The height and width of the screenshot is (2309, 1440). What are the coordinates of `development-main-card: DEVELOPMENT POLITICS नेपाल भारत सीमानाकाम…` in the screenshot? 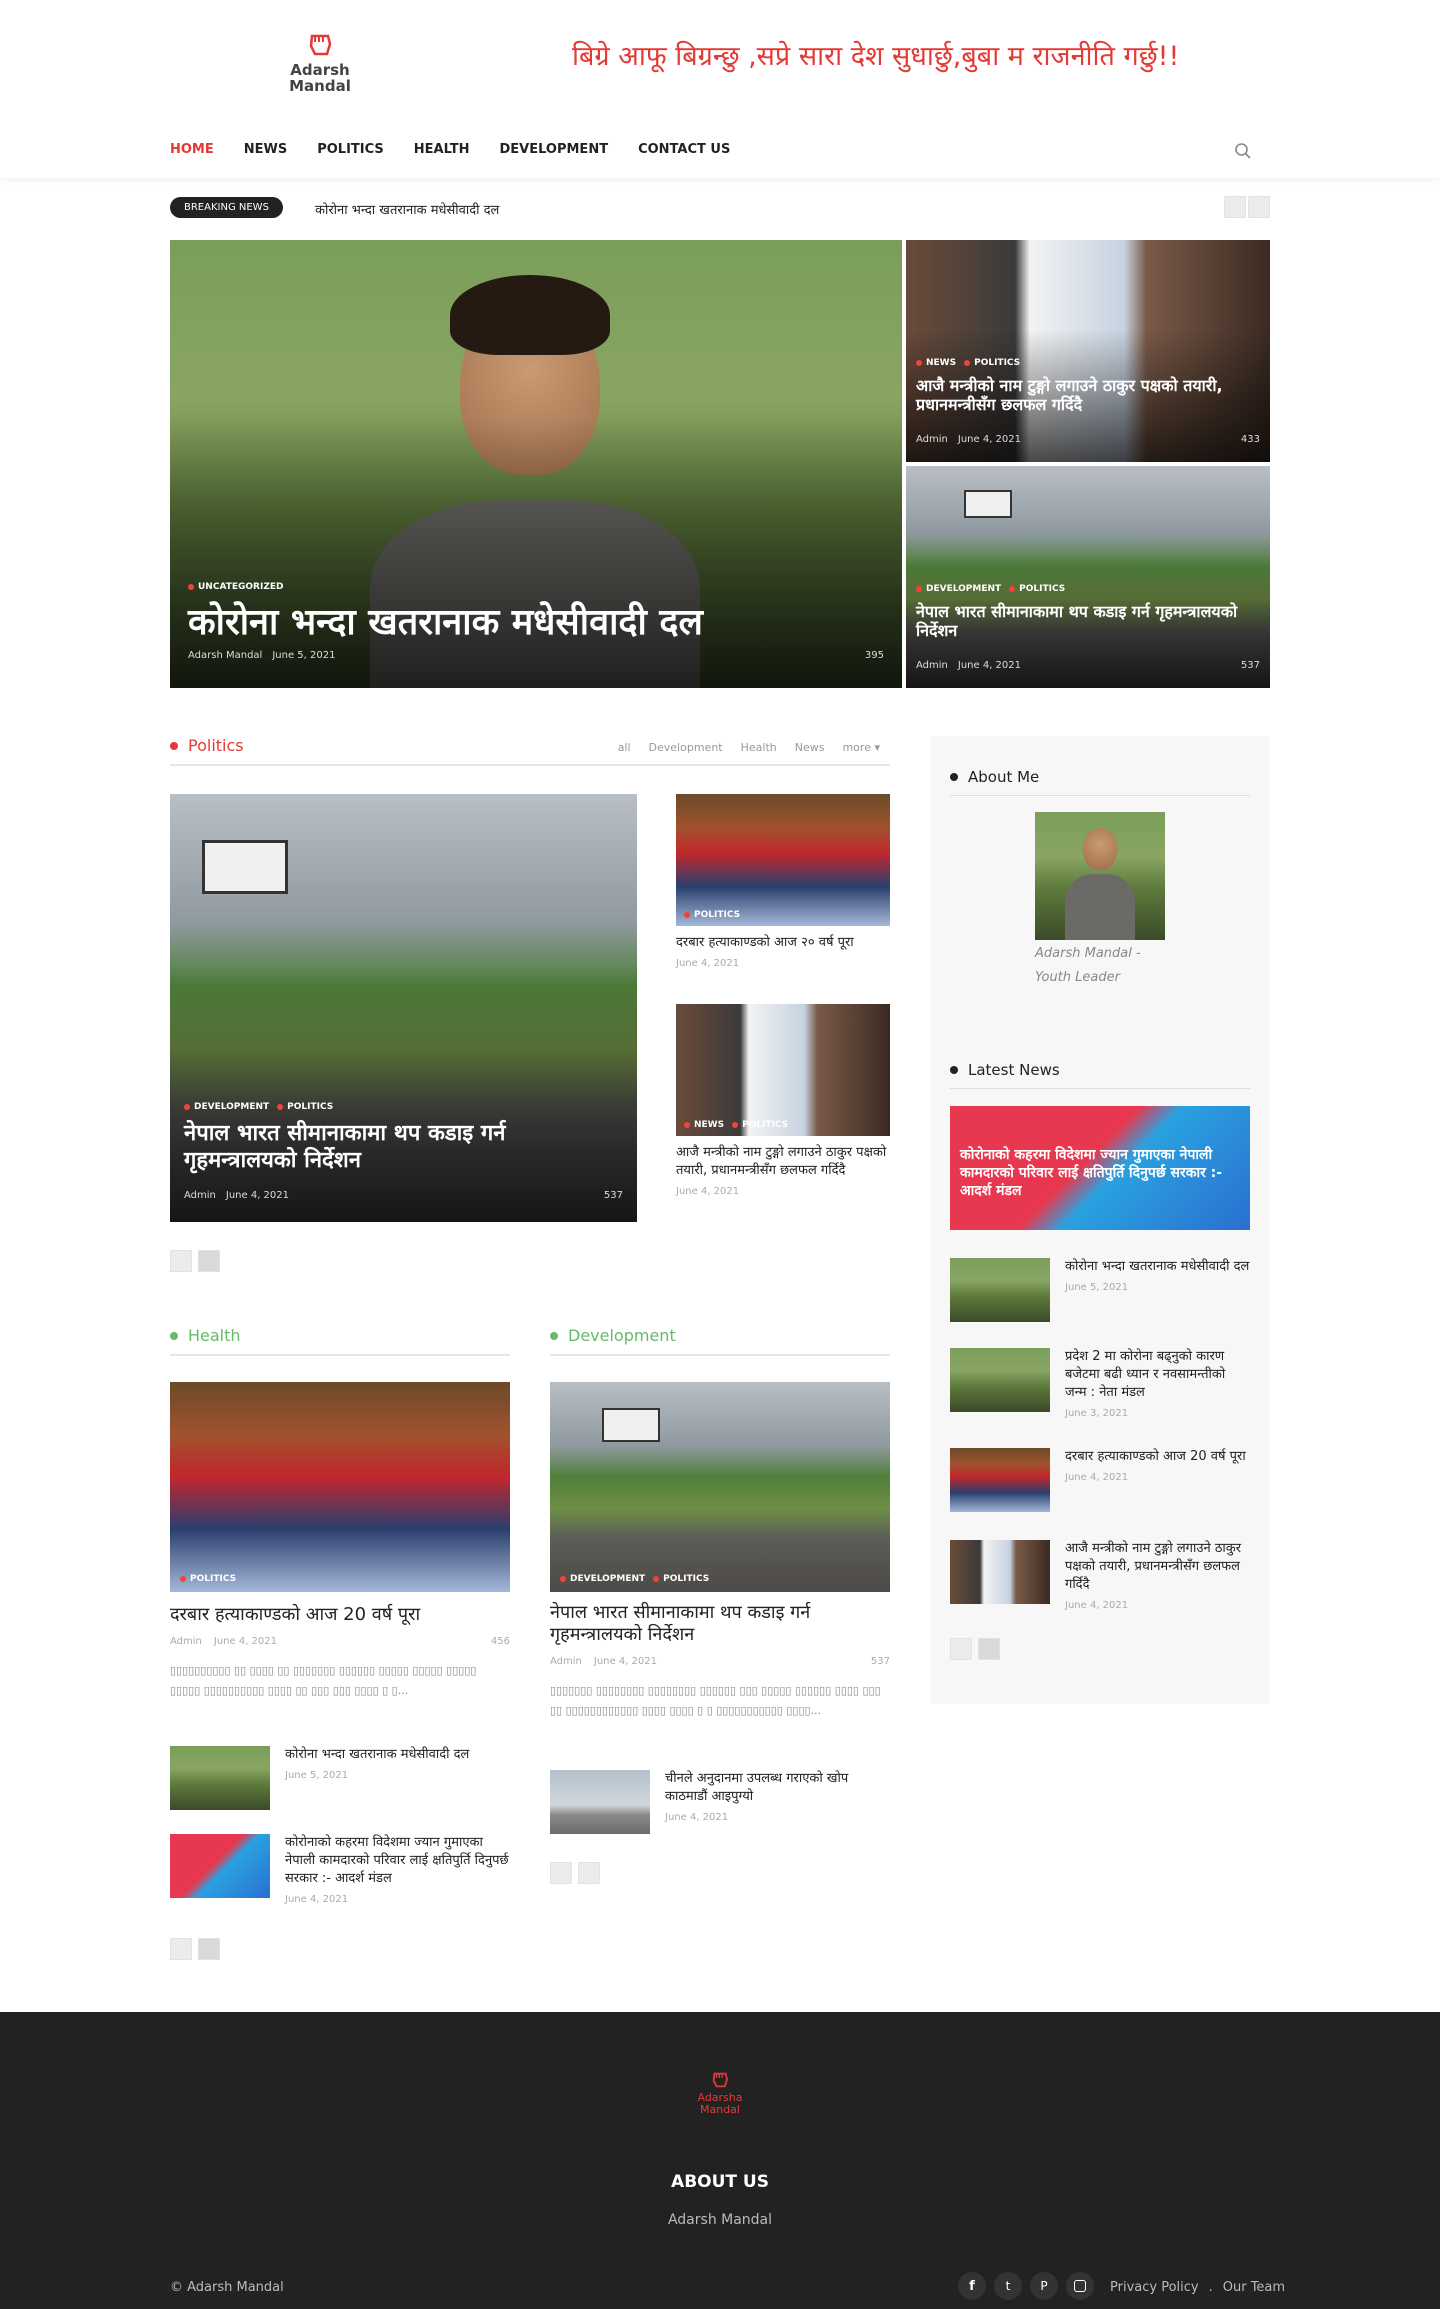 It's located at (720, 1551).